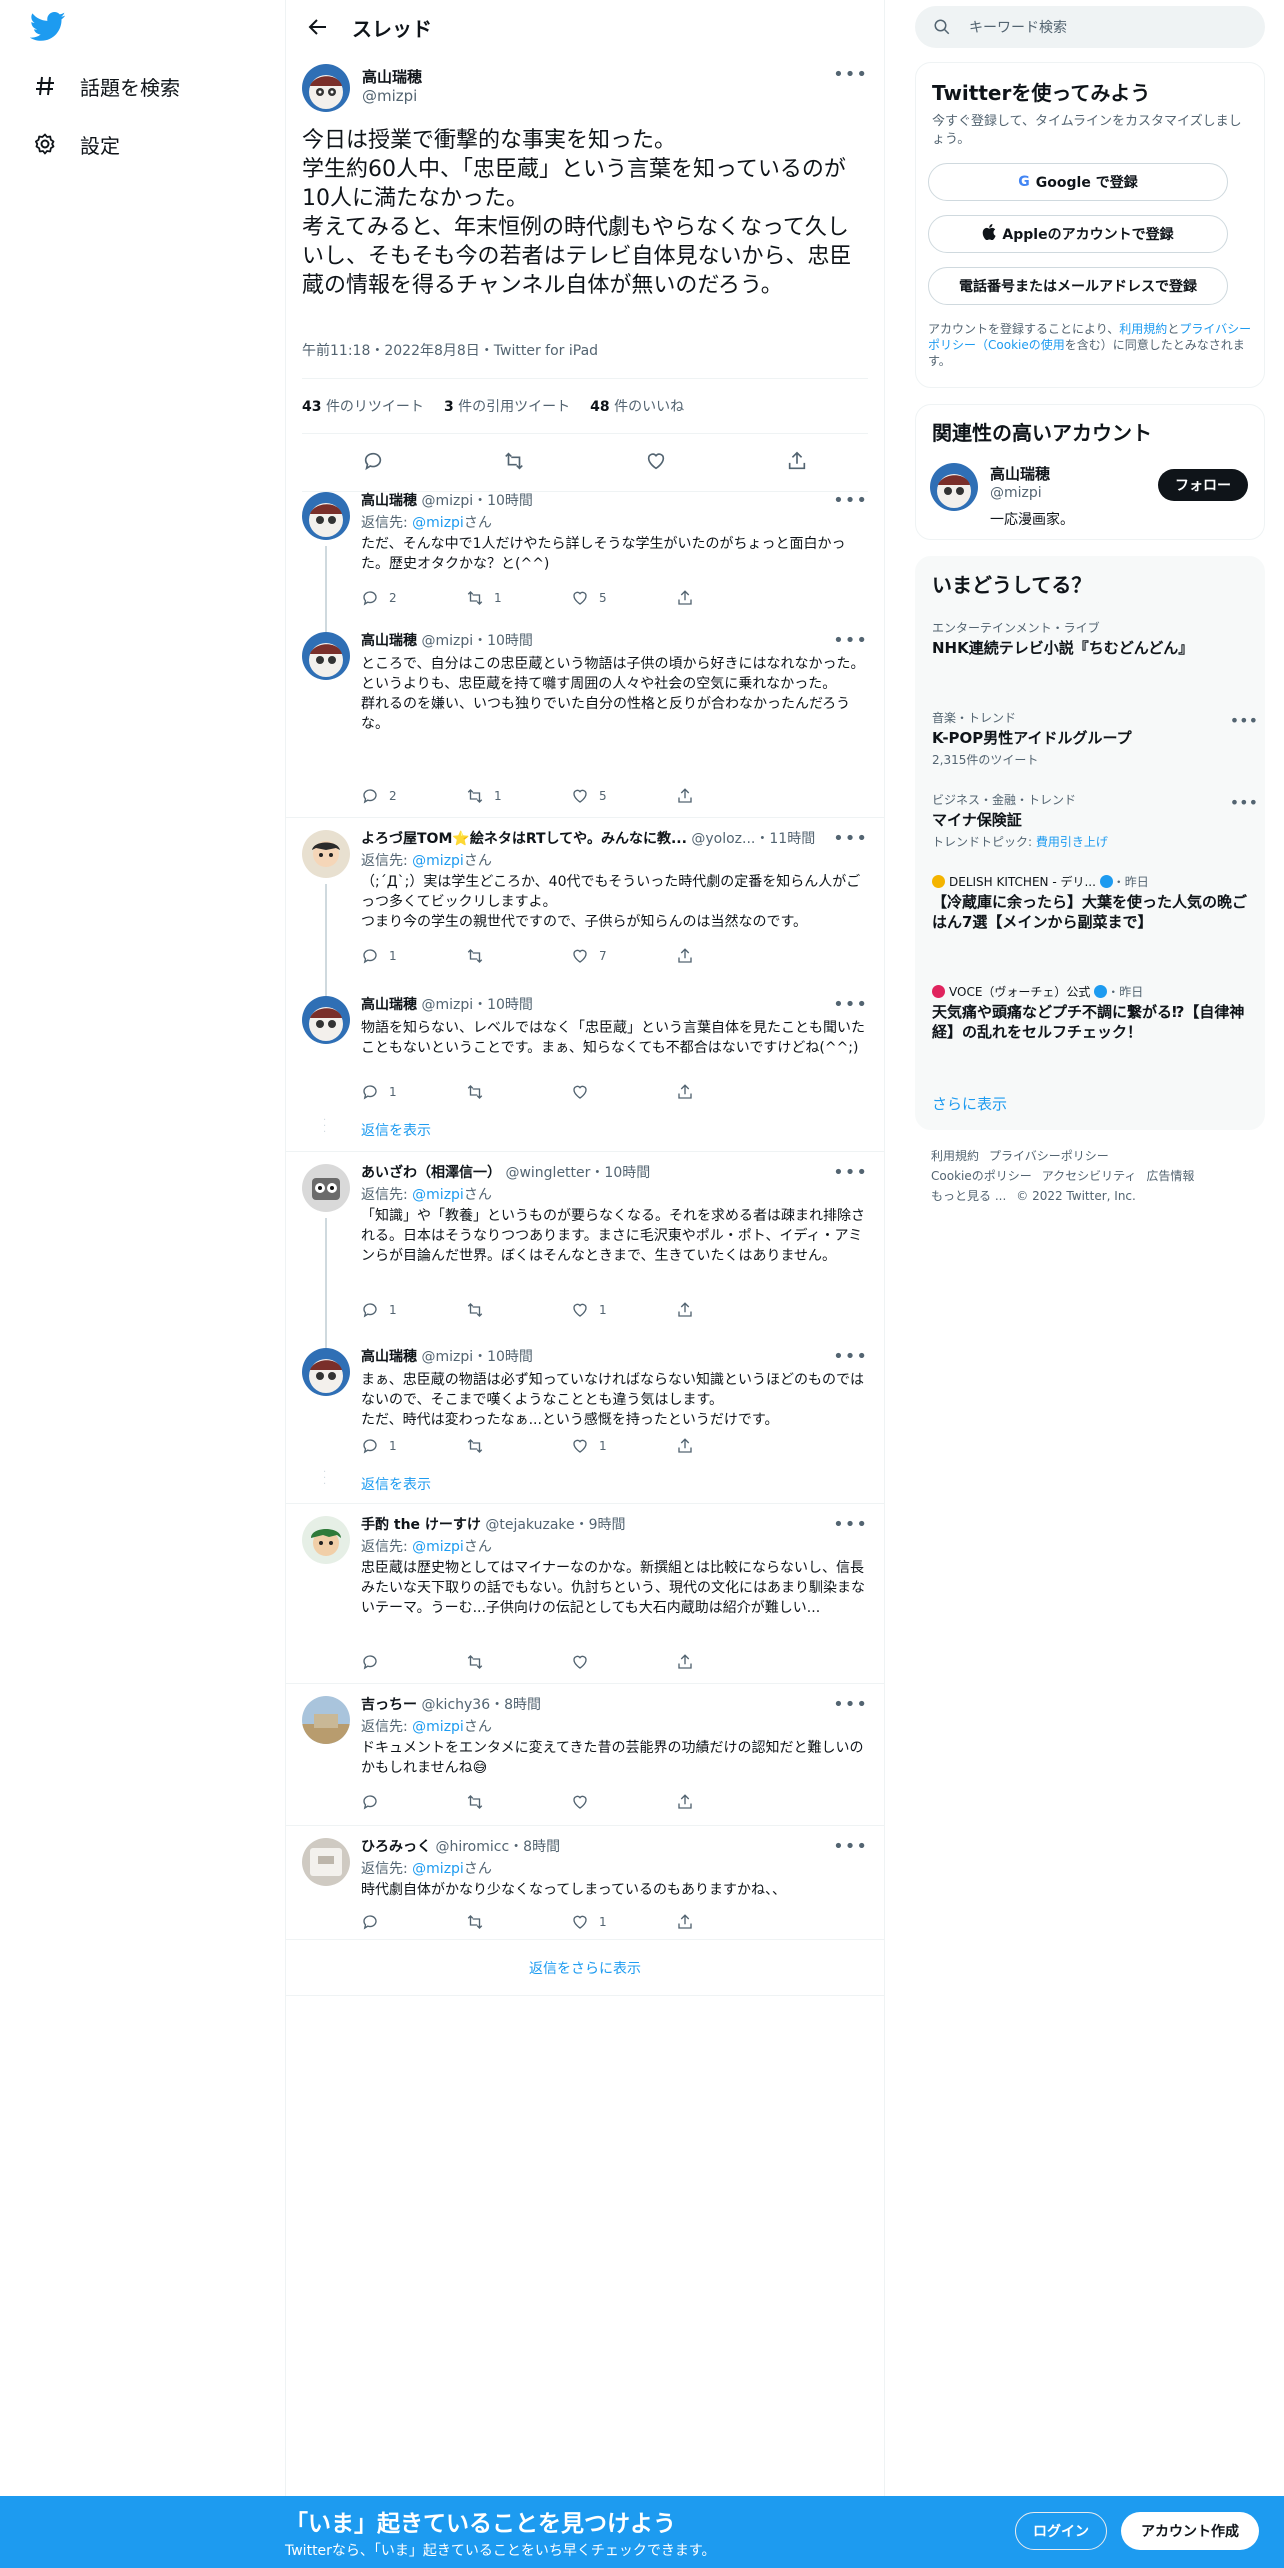  I want to click on trend-topic-link: 費用引き上げ, so click(1072, 842).